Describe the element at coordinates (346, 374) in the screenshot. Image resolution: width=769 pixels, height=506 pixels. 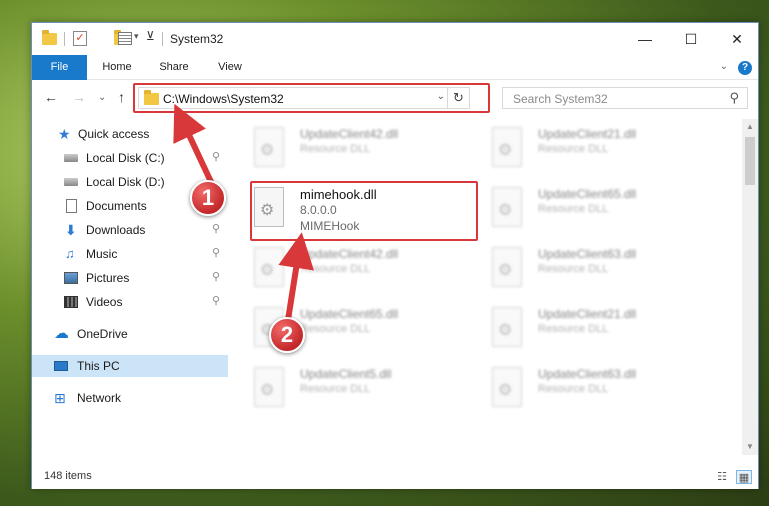
I see `file-name: UpdateClient5.dll` at that location.